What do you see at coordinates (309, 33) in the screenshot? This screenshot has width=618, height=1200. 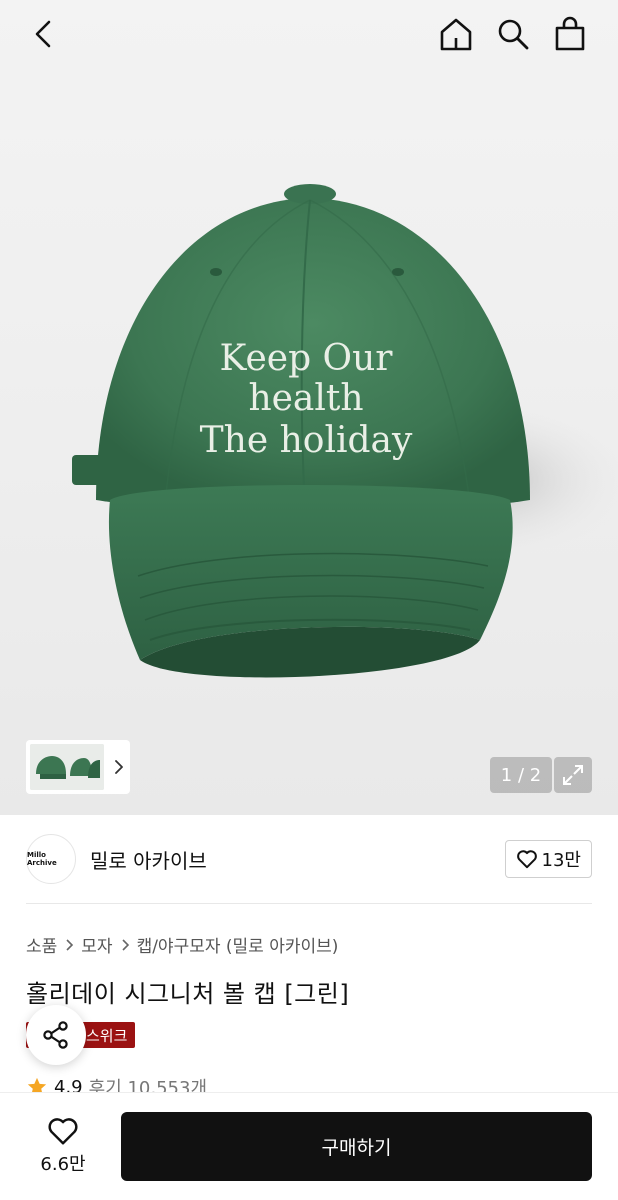 I see `top-bar` at bounding box center [309, 33].